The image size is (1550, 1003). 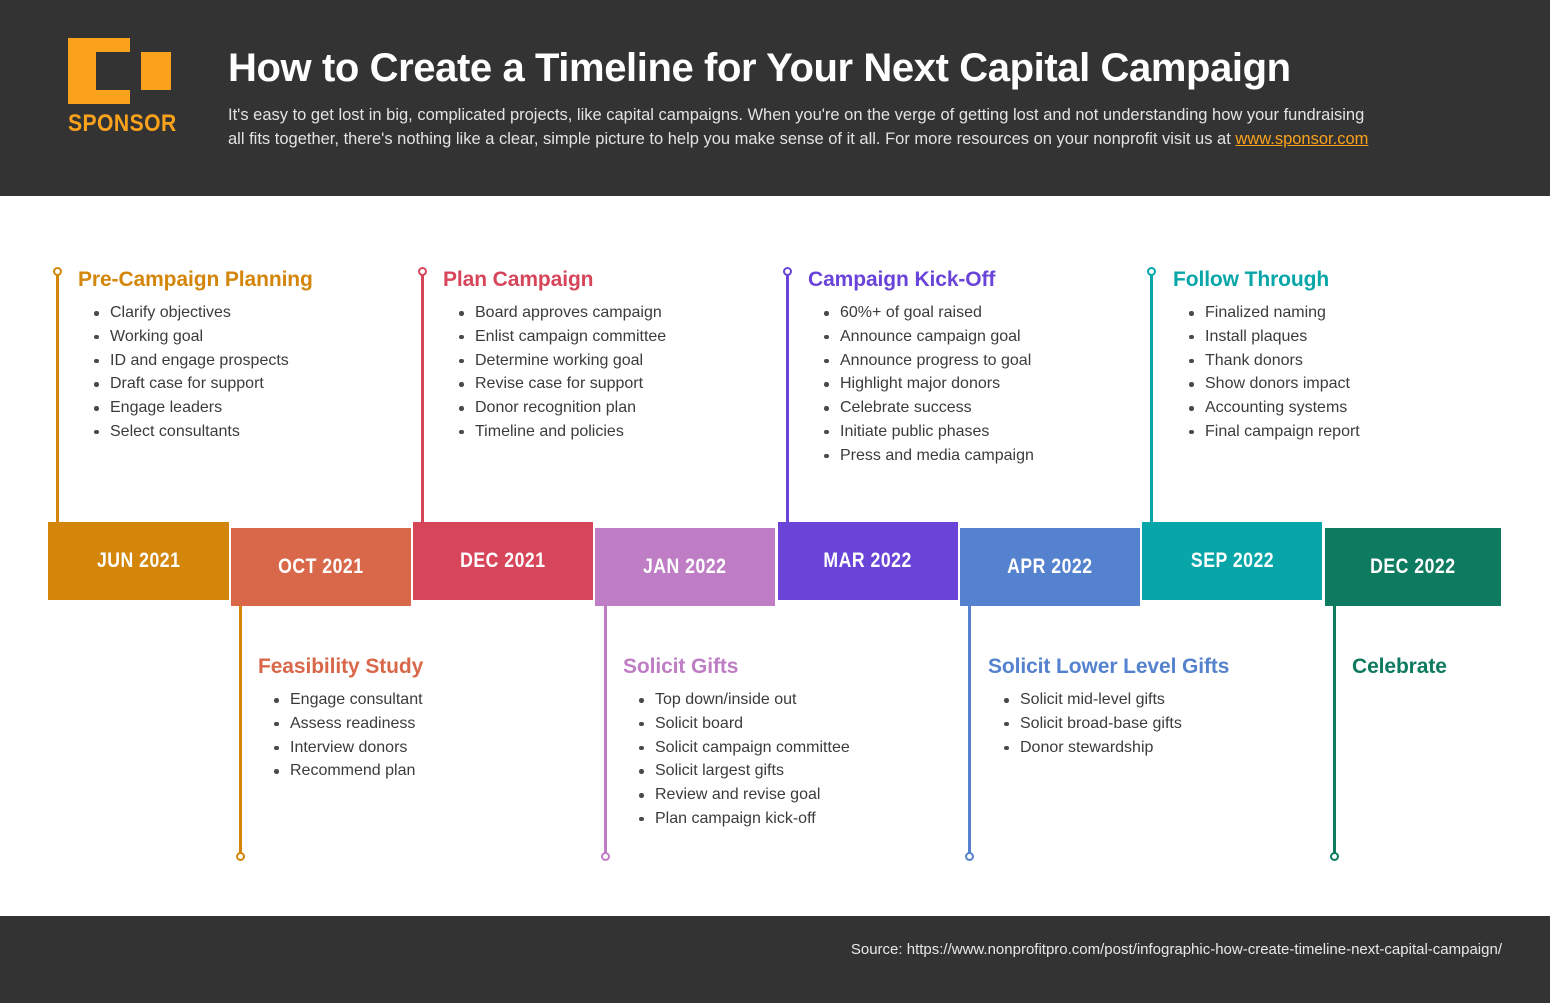 What do you see at coordinates (744, 771) in the screenshot?
I see `list-item: Solicit largest gifts` at bounding box center [744, 771].